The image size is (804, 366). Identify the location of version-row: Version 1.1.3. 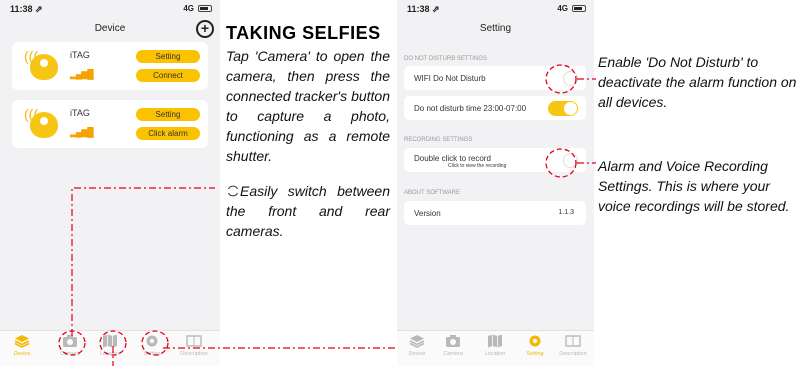
(495, 213).